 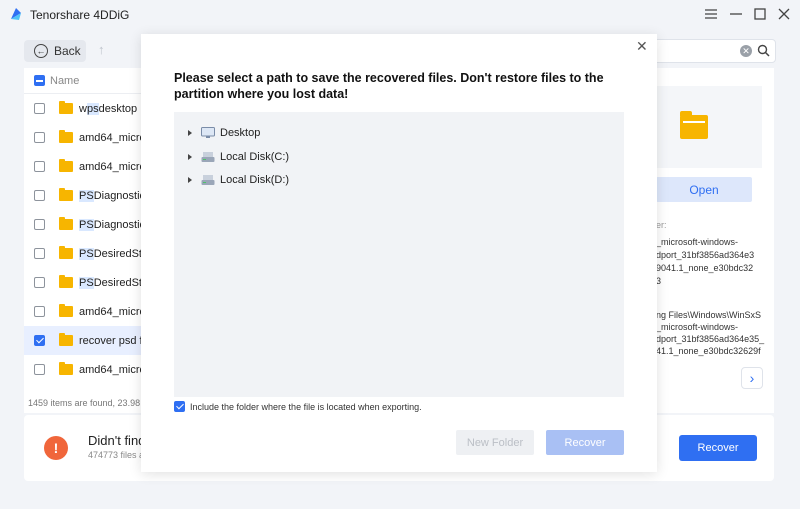 What do you see at coordinates (711, 14) in the screenshot?
I see `menu-icon` at bounding box center [711, 14].